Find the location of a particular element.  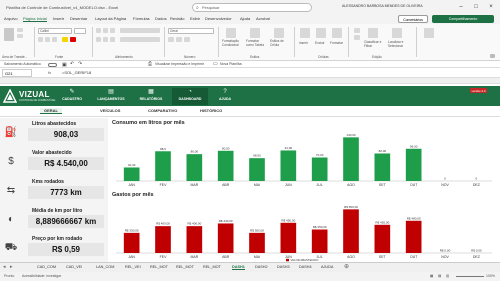

sheet-tab: DASH2 is located at coordinates (261, 267).